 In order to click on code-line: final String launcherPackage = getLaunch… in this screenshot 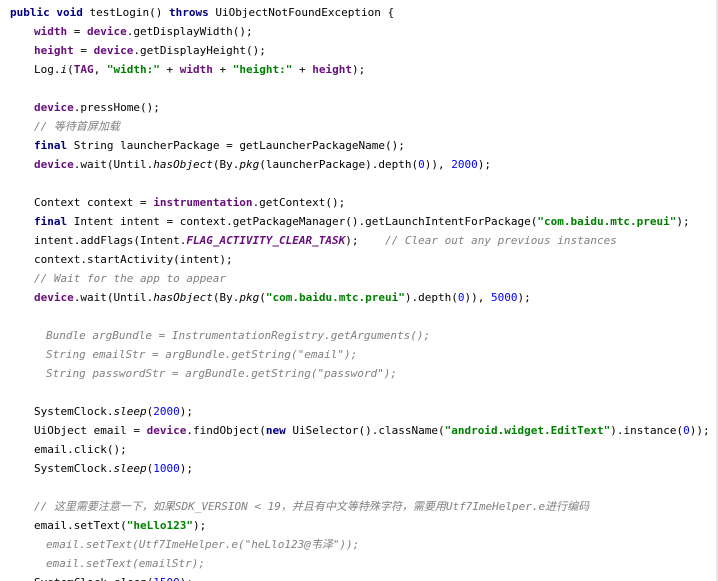, I will do `click(359, 145)`.